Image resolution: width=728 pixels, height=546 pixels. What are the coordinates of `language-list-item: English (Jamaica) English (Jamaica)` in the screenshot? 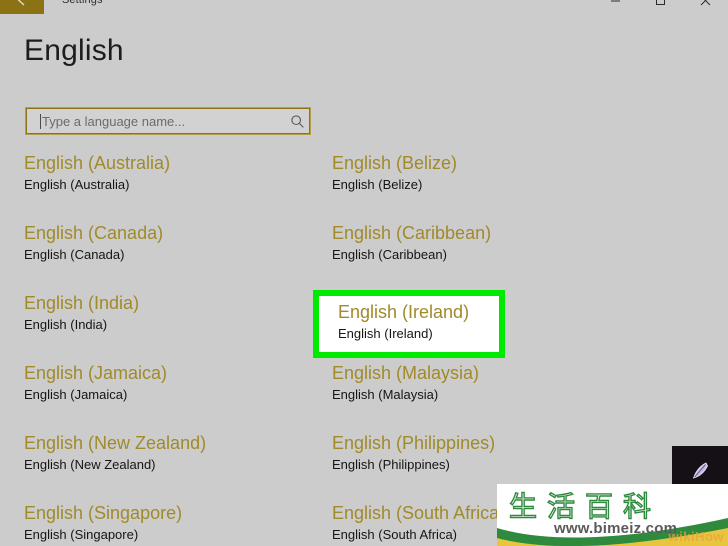 It's located at (174, 383).